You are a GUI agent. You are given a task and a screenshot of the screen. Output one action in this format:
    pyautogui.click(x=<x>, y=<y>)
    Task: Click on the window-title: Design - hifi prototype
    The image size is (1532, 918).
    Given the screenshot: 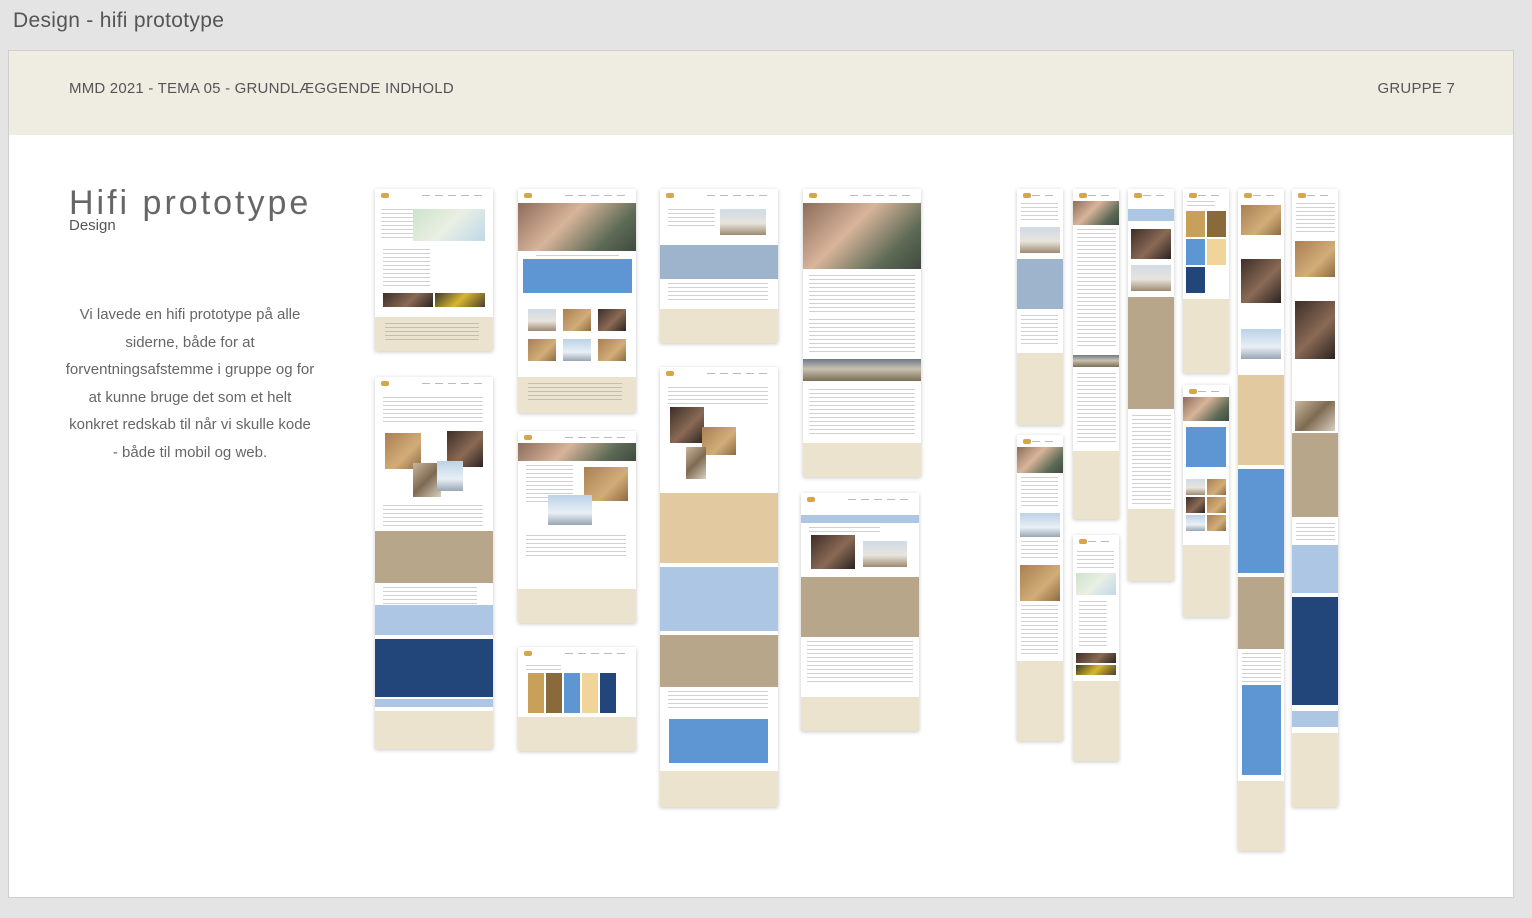 What is the action you would take?
    pyautogui.click(x=119, y=20)
    